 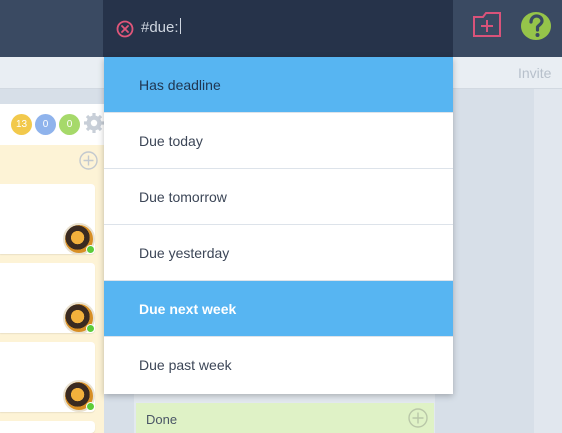 What do you see at coordinates (88, 160) in the screenshot?
I see `add-card-icon` at bounding box center [88, 160].